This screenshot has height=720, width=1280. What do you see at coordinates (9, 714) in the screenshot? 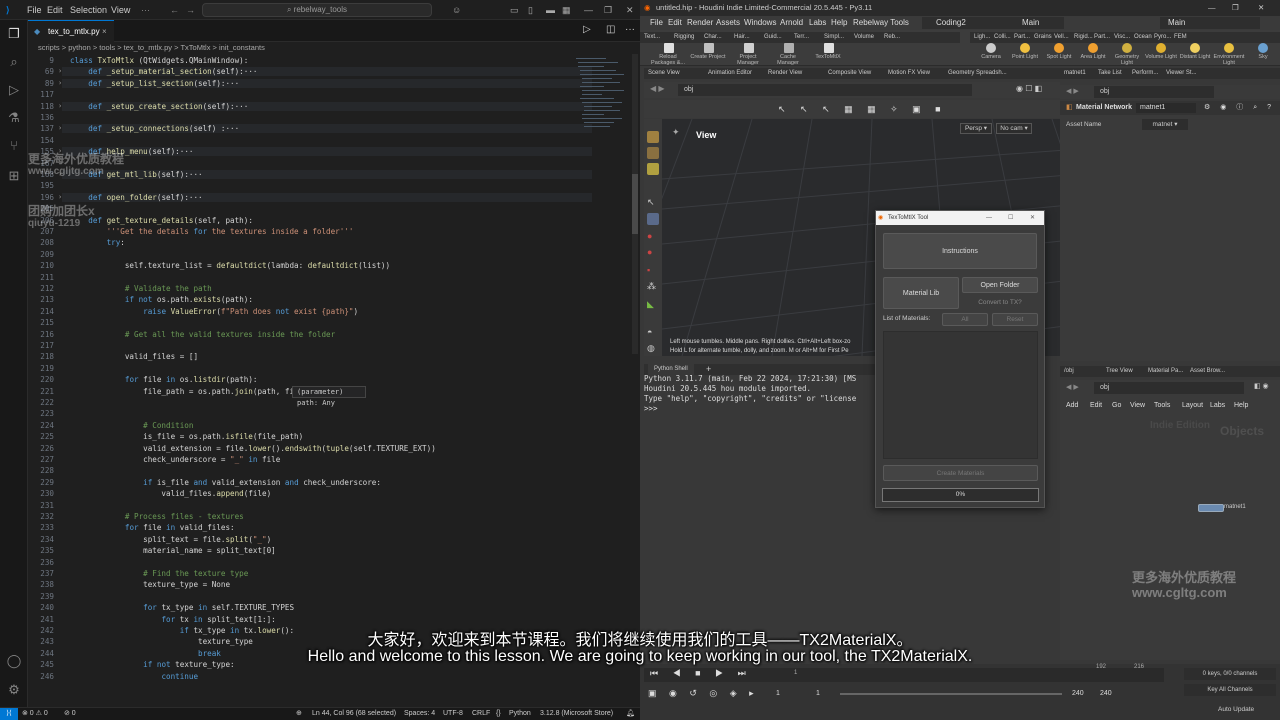
I see `remote-icon: ⟩⟨` at bounding box center [9, 714].